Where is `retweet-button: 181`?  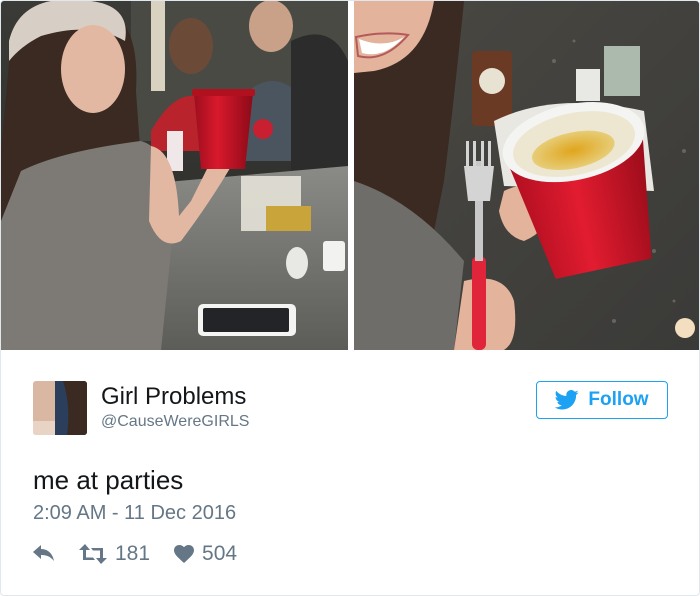 retweet-button: 181 is located at coordinates (114, 554).